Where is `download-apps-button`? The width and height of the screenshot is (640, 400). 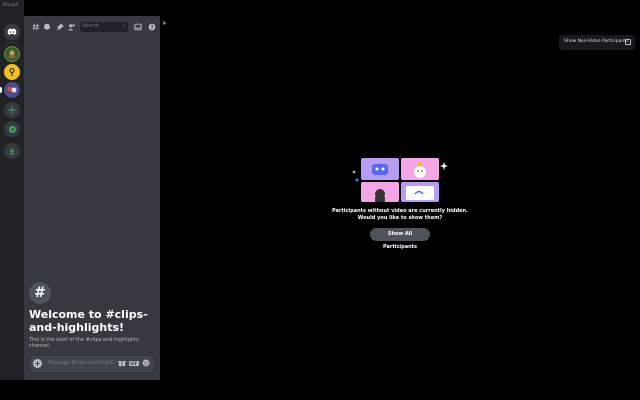 download-apps-button is located at coordinates (12, 151).